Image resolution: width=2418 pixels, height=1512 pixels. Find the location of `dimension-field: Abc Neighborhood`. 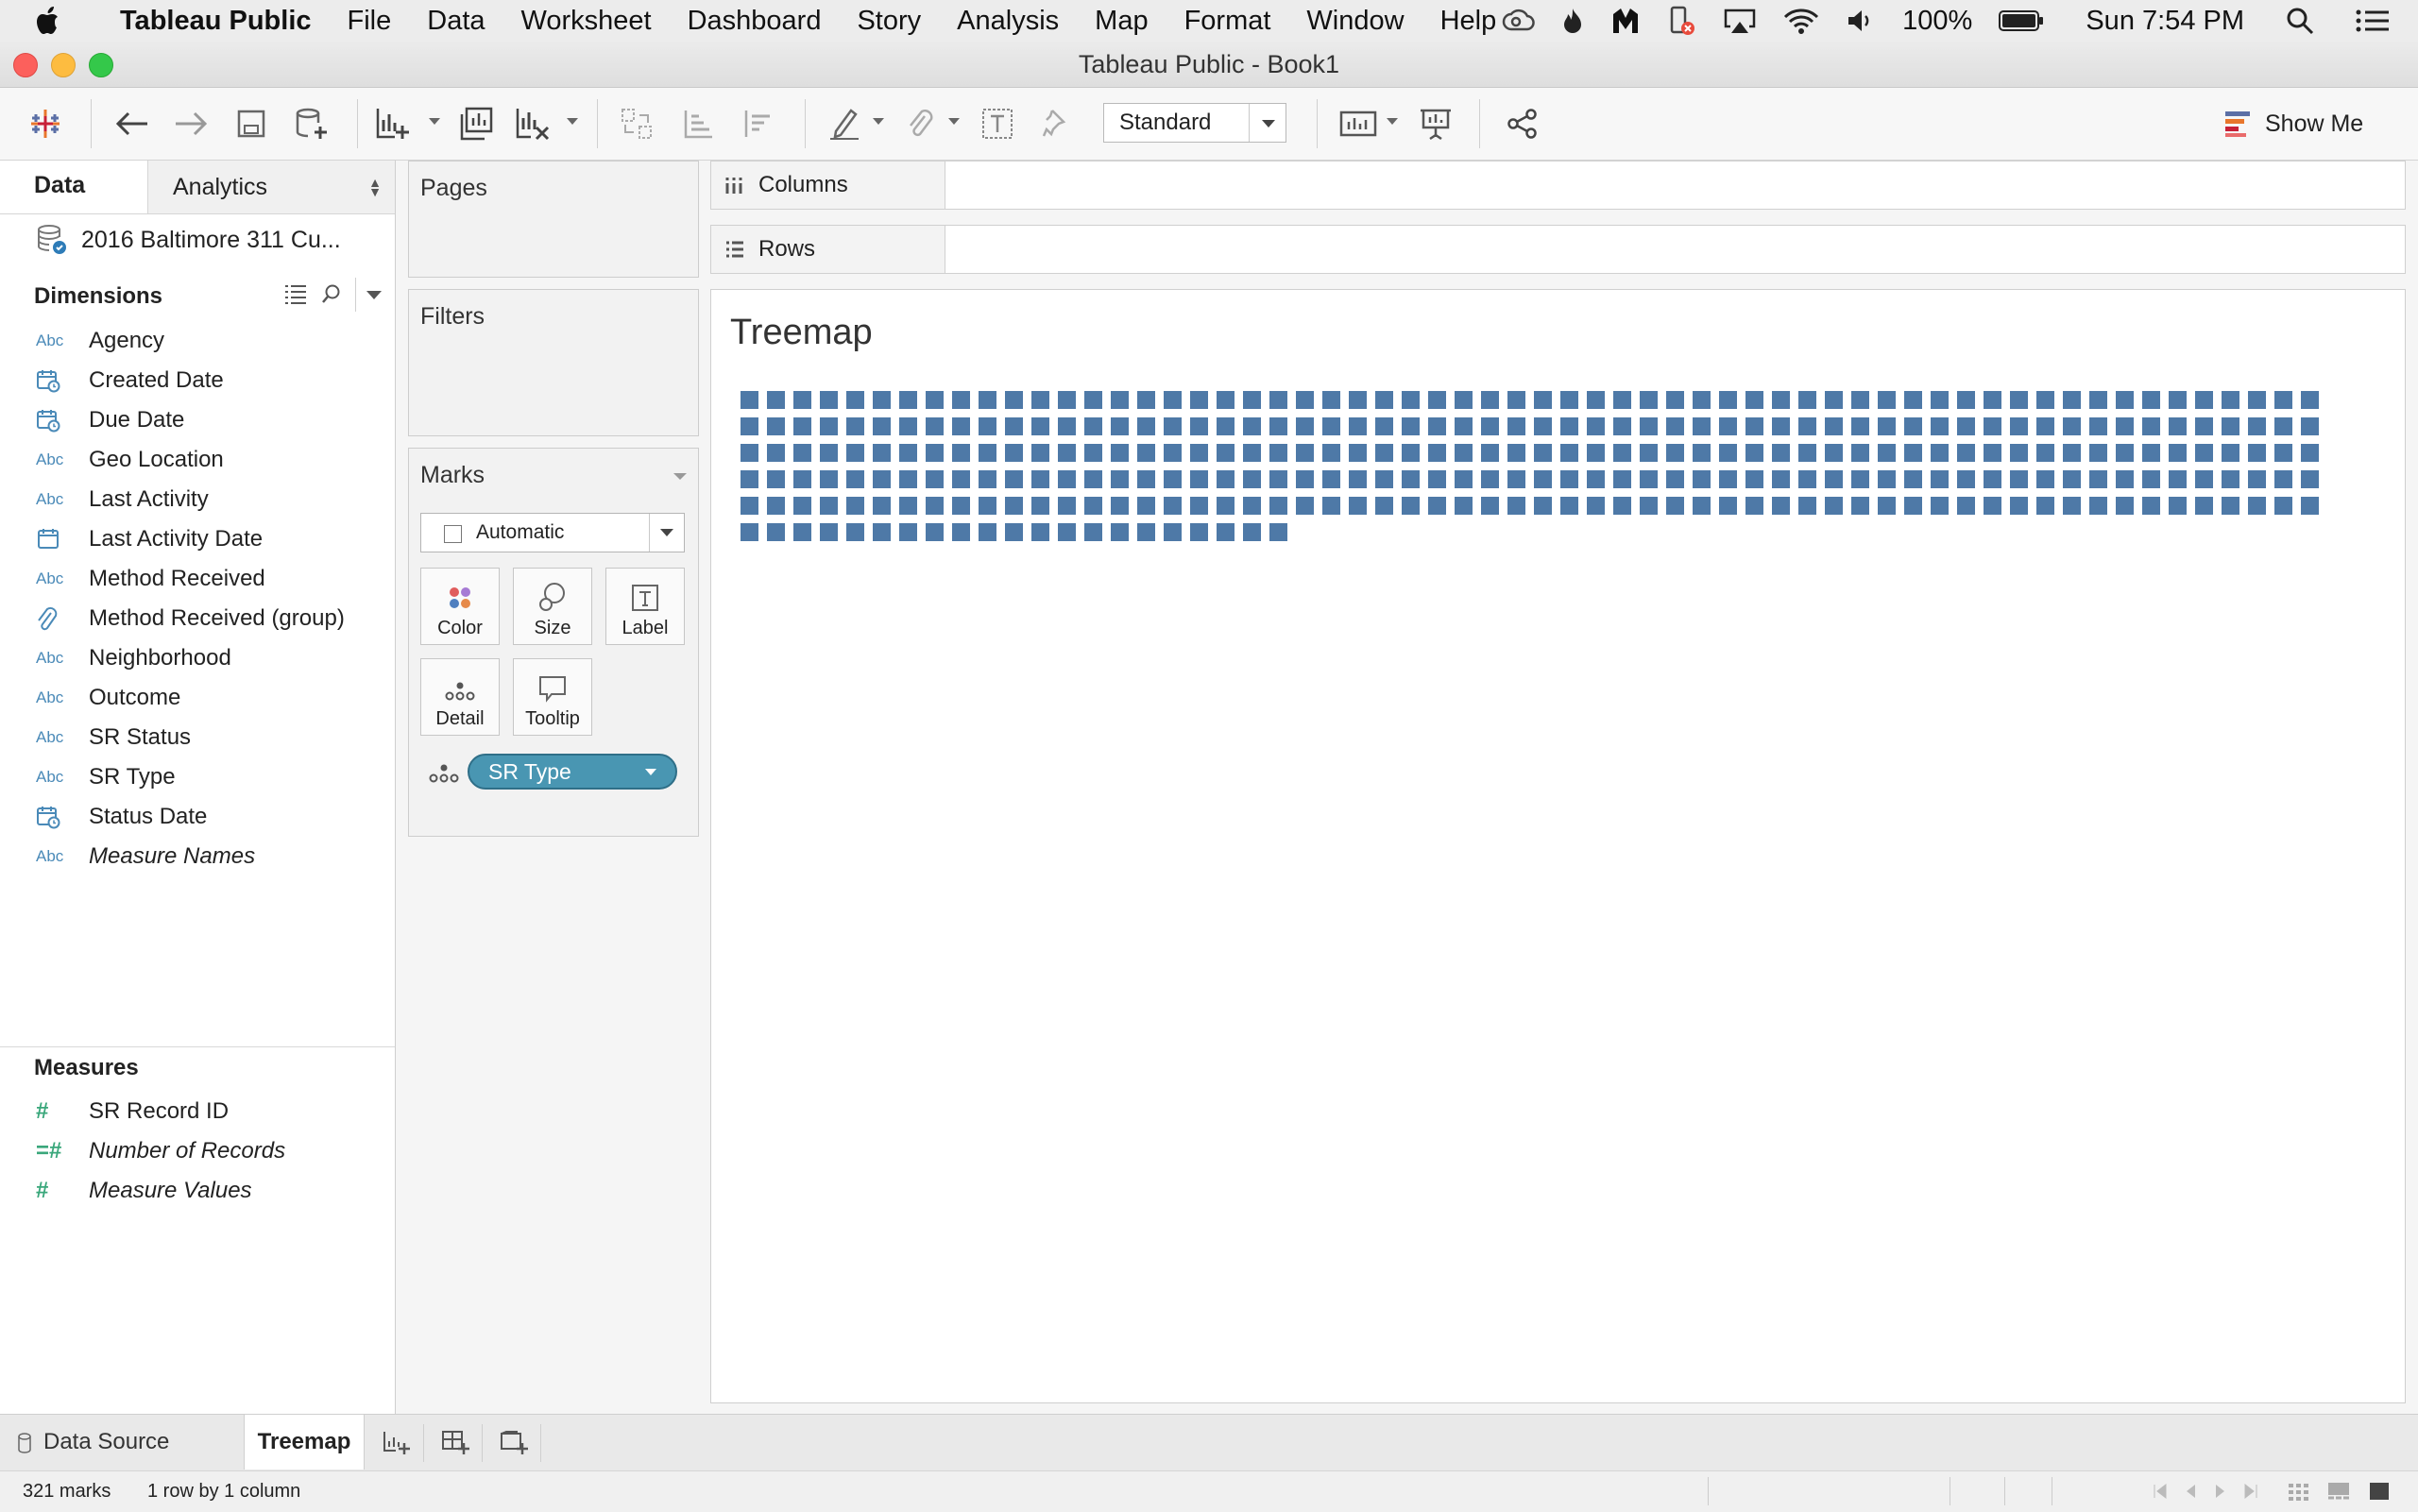

dimension-field: Abc Neighborhood is located at coordinates (197, 658).